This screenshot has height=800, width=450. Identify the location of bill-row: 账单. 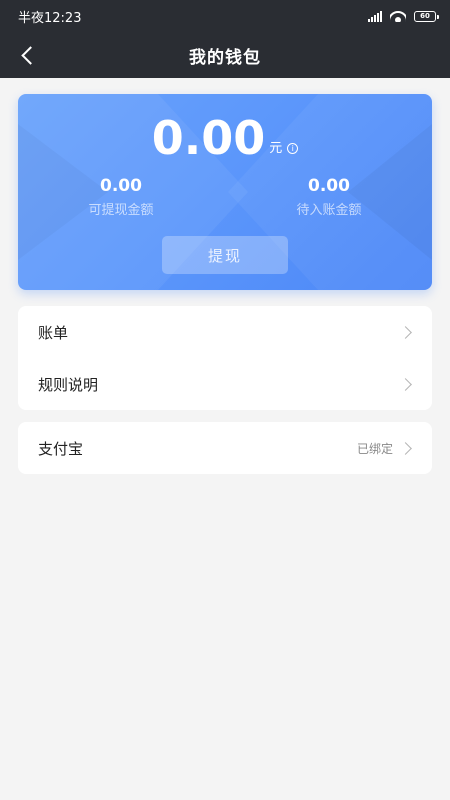
(225, 332).